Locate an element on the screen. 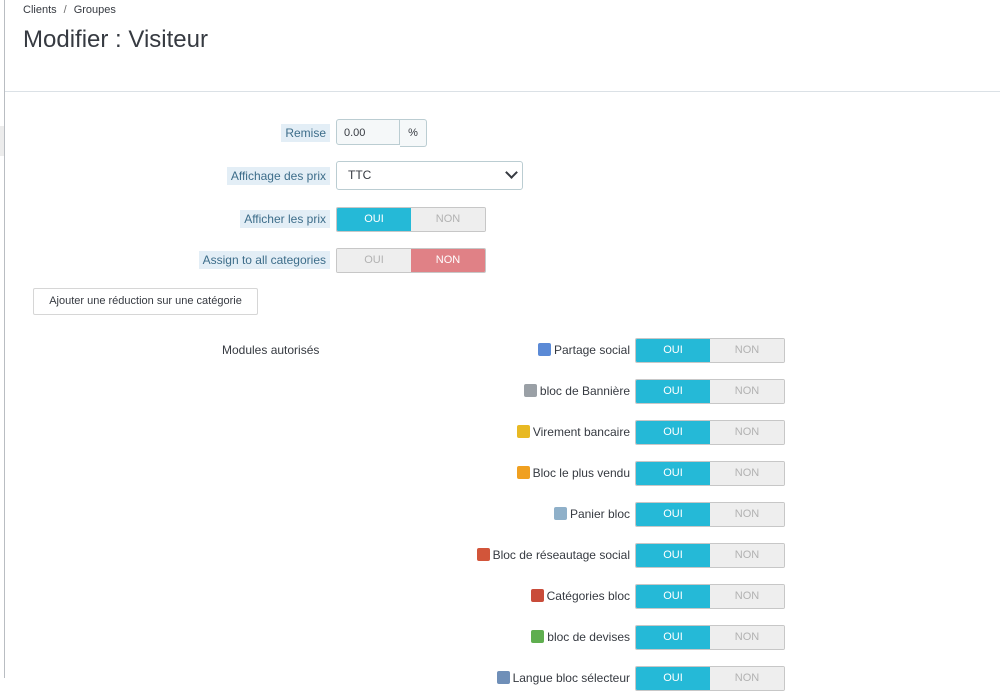 The image size is (1000, 691). page-header: Clients / Groupes Modifier : Visiteur is located at coordinates (502, 46).